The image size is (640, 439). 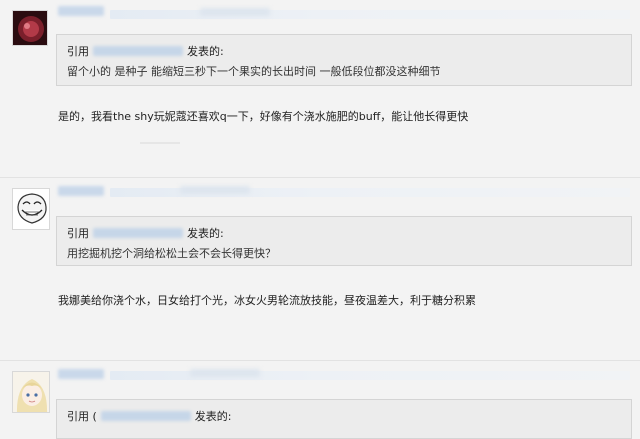 What do you see at coordinates (31, 392) in the screenshot?
I see `avatar-anime-girl` at bounding box center [31, 392].